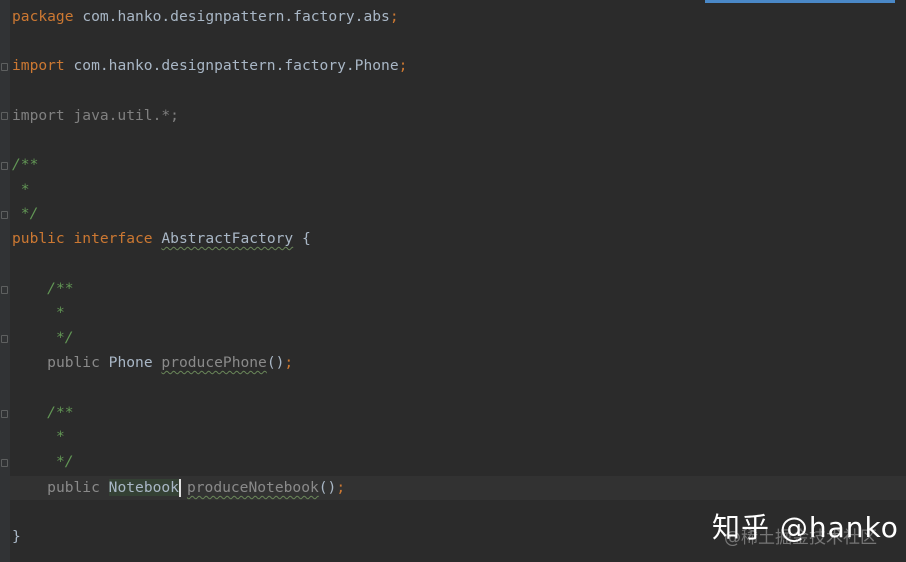 This screenshot has width=906, height=562. I want to click on code-line-method-phone: public Phone producePhone();, so click(152, 363).